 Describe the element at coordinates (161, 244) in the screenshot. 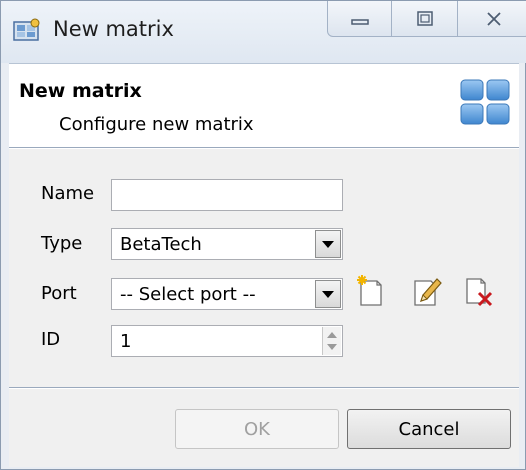

I see `type-selected-value: BetaTech` at that location.